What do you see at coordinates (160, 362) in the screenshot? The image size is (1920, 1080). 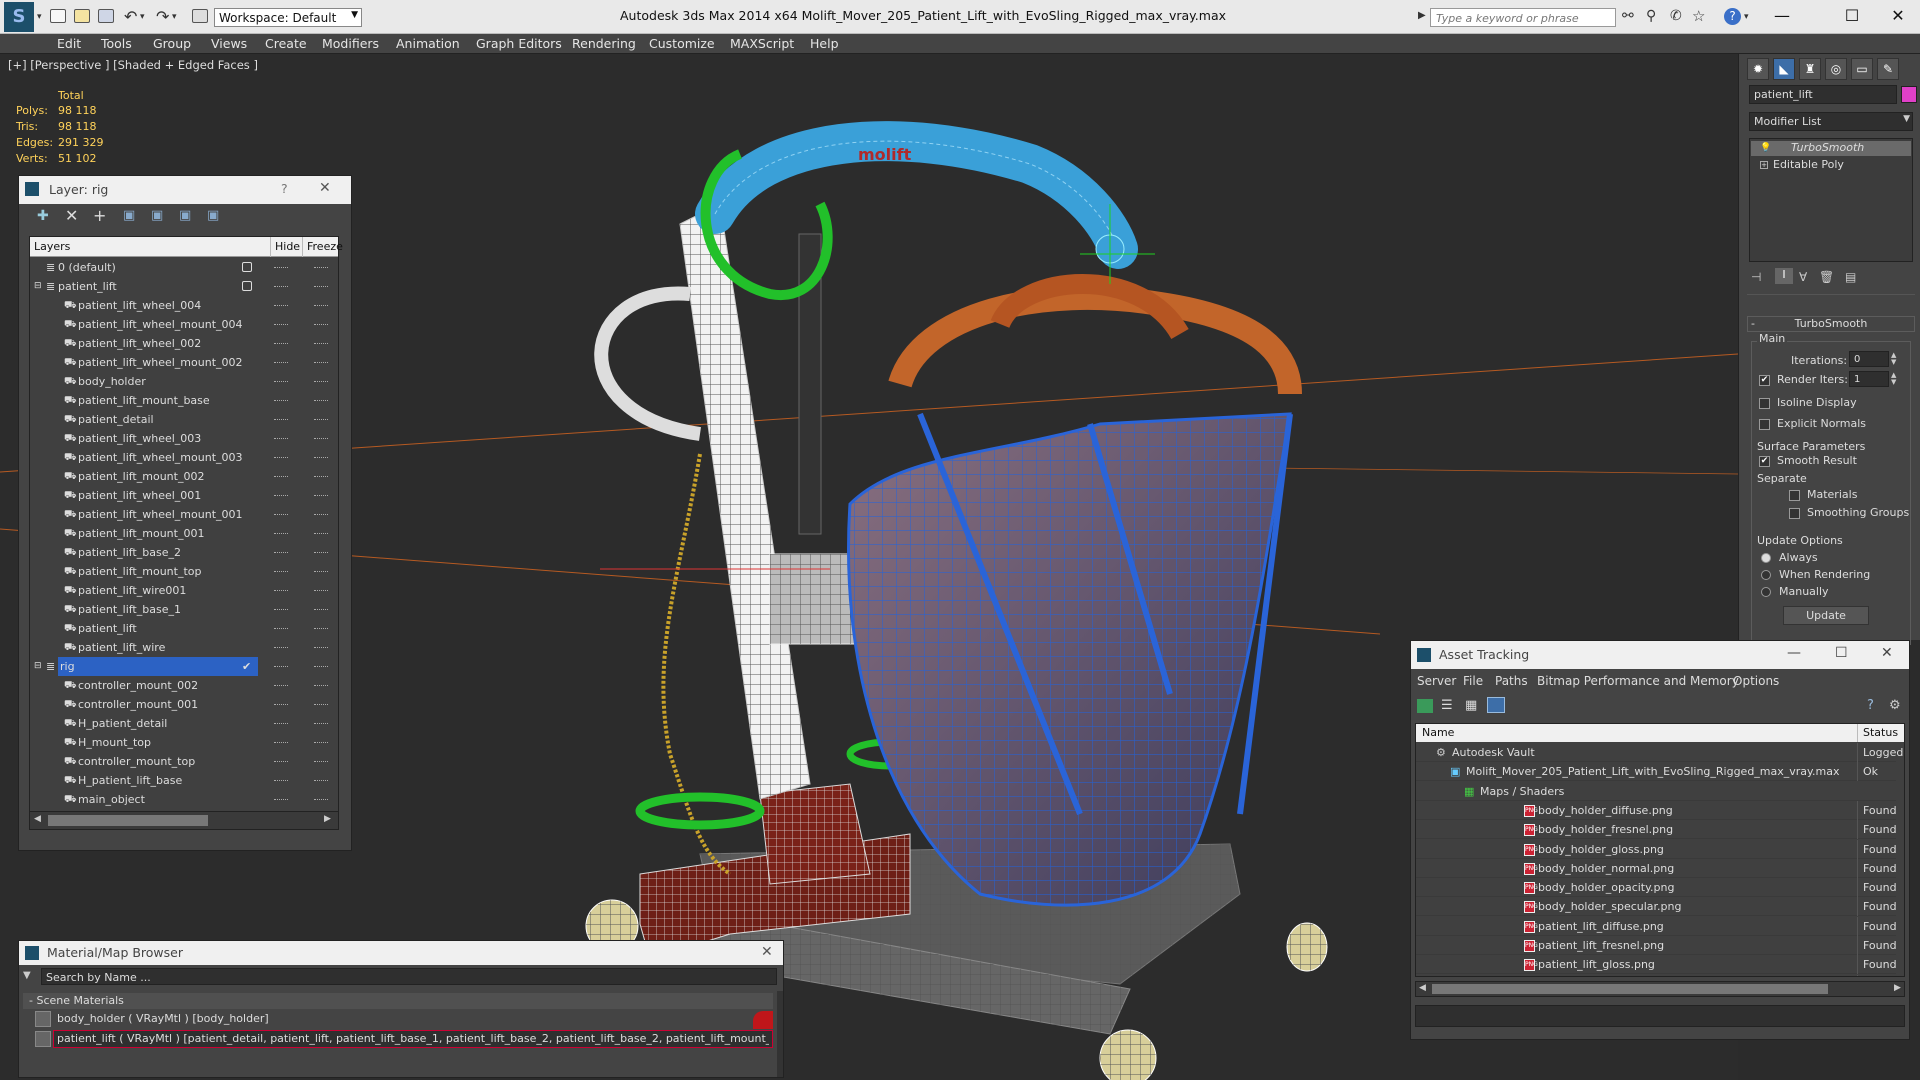 I see `layer-row-label: patient_lift_wheel_mount_002` at bounding box center [160, 362].